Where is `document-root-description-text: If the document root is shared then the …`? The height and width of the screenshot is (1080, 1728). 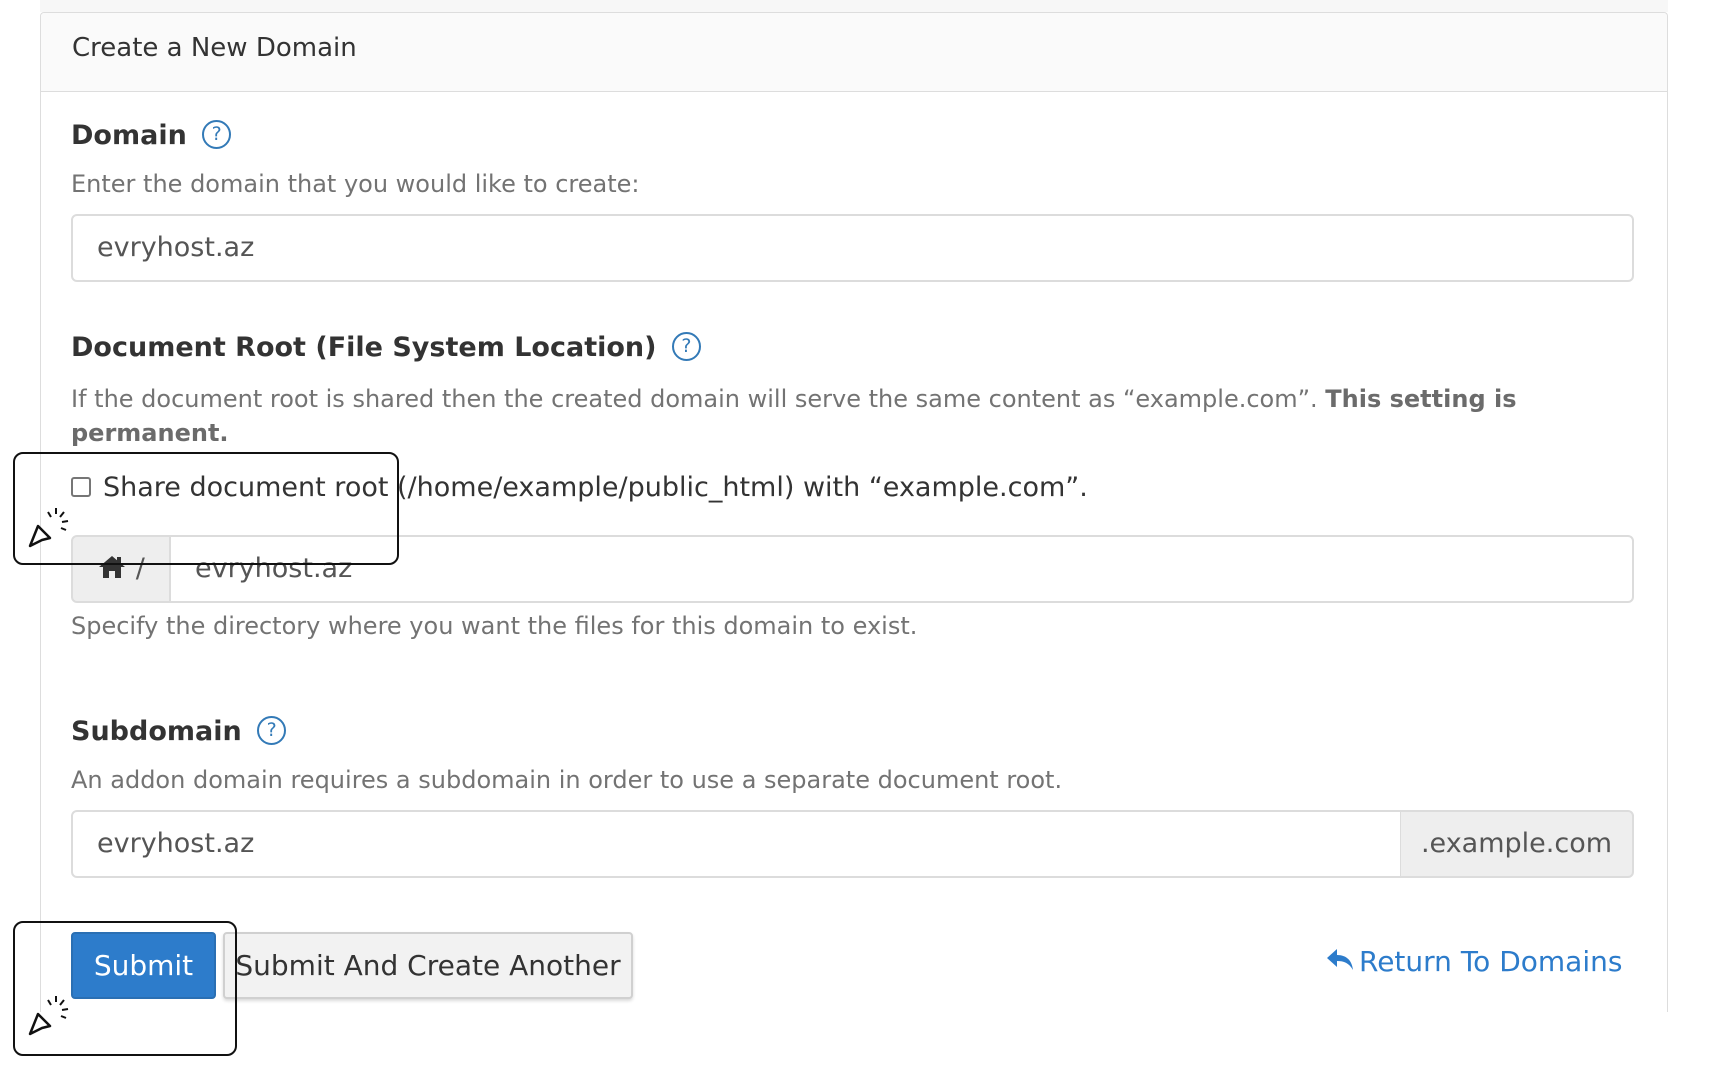 document-root-description-text: If the document root is shared then the … is located at coordinates (698, 399).